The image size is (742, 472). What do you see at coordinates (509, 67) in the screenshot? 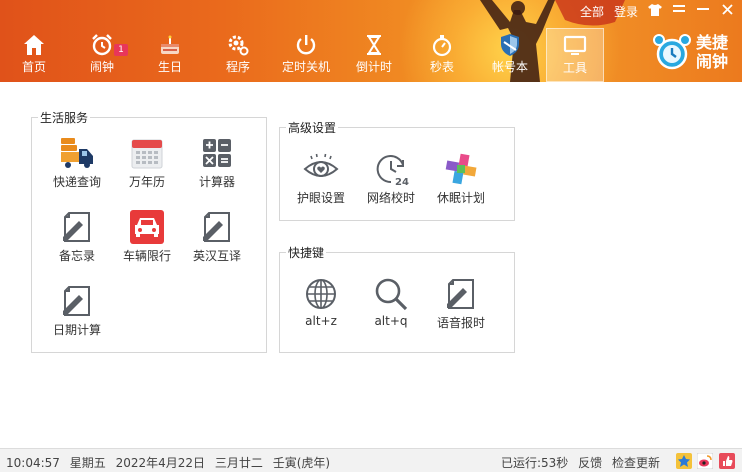
I see `nav-label: 帐号本` at bounding box center [509, 67].